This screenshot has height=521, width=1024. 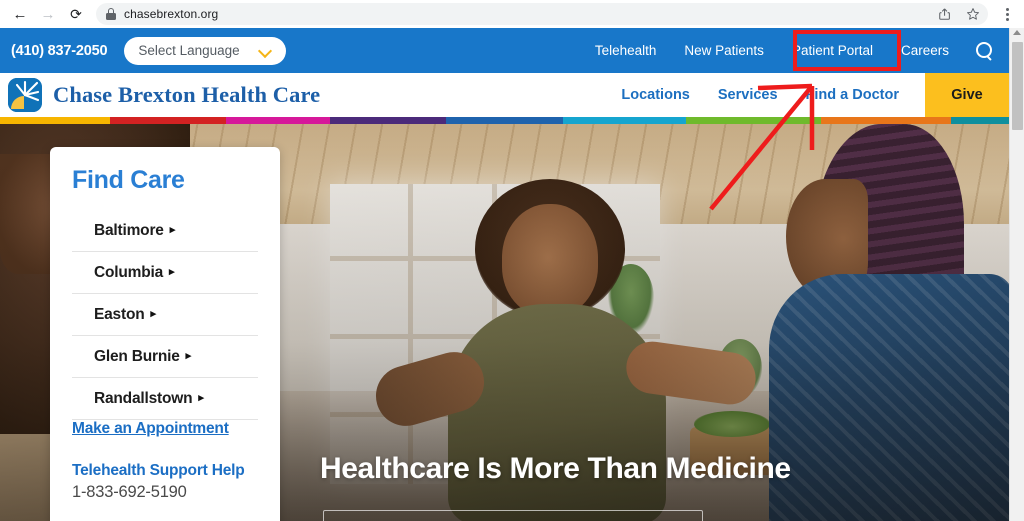 I want to click on back-arrow-icon: ←, so click(x=20, y=14).